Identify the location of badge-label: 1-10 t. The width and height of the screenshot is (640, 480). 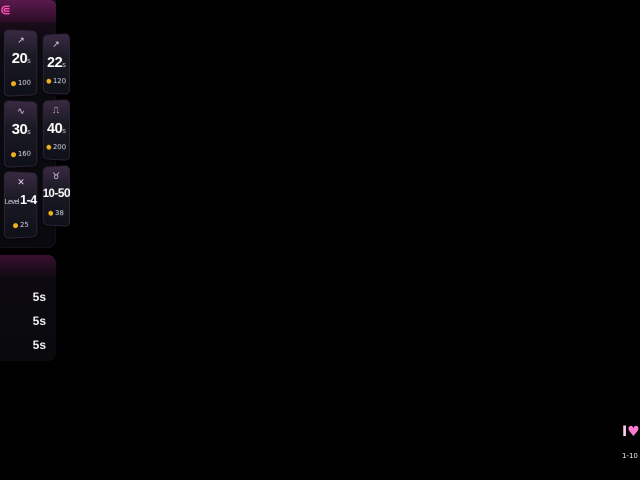
(631, 456).